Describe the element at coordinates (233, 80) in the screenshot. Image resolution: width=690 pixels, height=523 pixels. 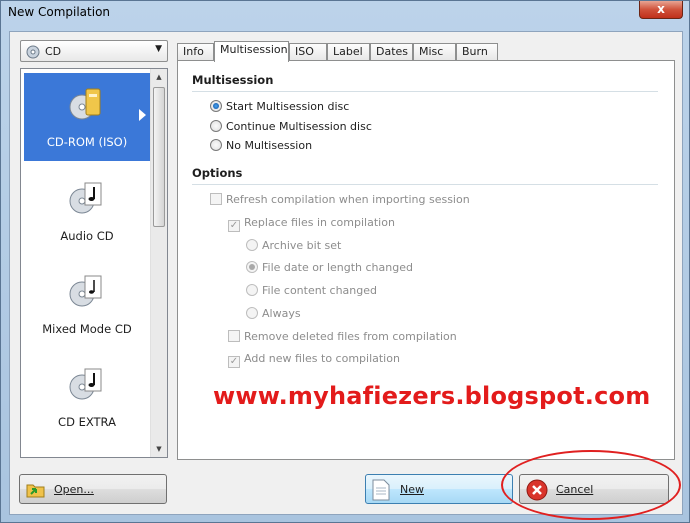
I see `multisession-section-title: Multisession` at that location.